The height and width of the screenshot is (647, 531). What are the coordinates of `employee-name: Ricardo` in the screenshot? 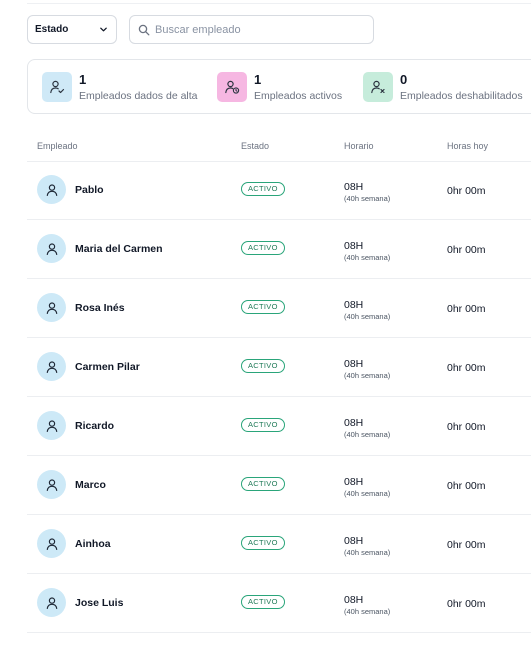 It's located at (94, 426).